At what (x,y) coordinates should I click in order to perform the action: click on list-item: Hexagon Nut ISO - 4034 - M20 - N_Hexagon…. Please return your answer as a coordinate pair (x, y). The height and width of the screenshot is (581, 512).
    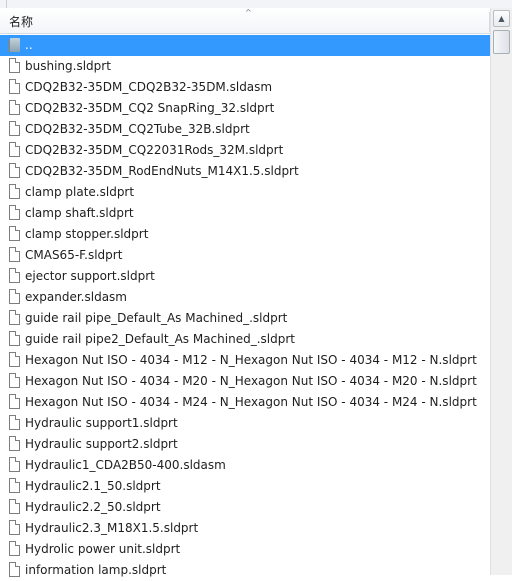
    Looking at the image, I should click on (245, 381).